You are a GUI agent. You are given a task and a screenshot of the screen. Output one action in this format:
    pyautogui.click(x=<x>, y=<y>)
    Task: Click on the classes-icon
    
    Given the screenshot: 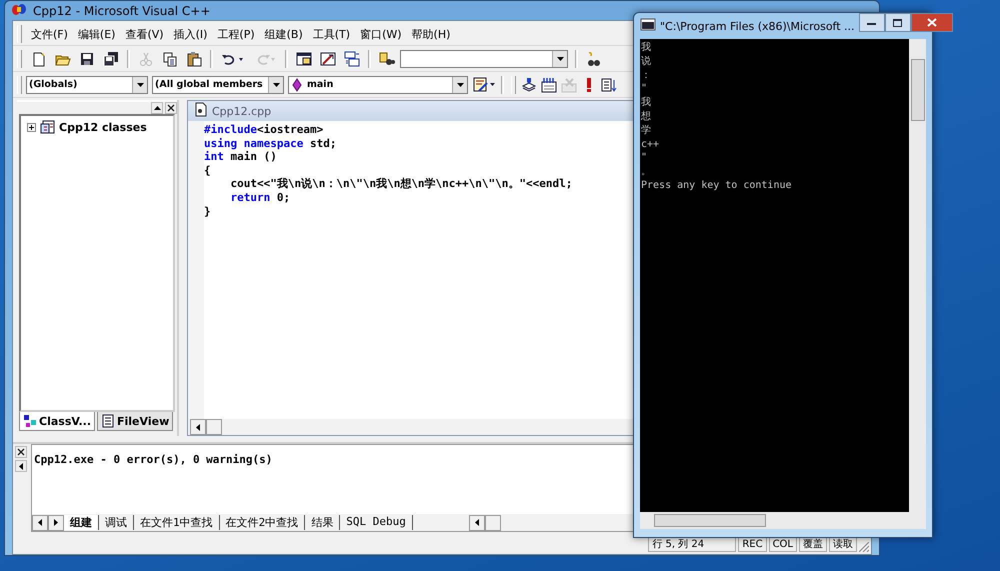 What is the action you would take?
    pyautogui.click(x=47, y=127)
    